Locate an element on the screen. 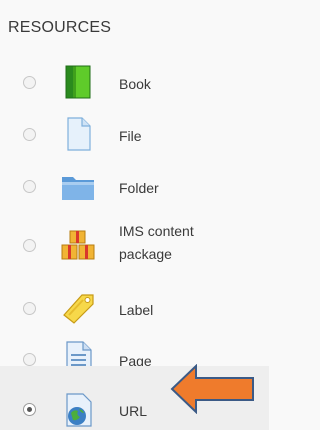  resource-option-label: Label is located at coordinates (134, 308).